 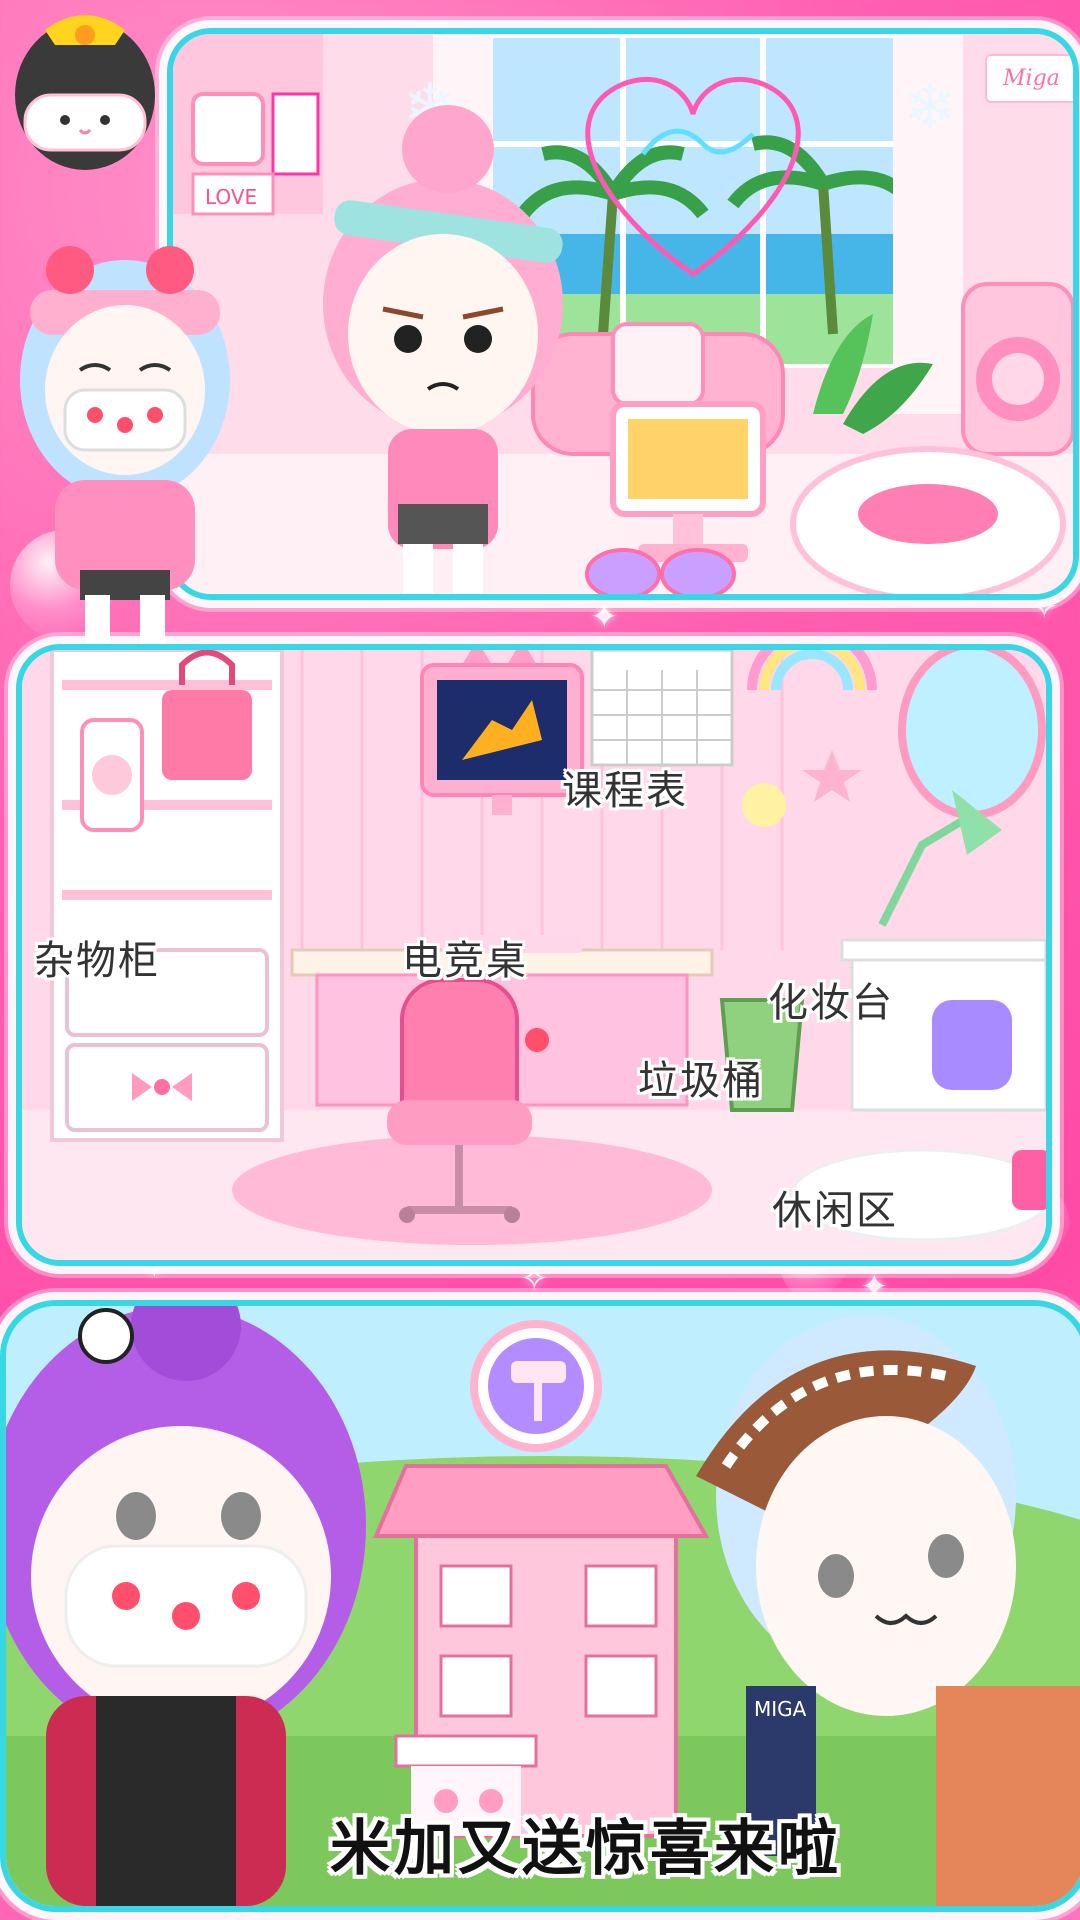 What do you see at coordinates (780, 1709) in the screenshot?
I see `building-sign: MIGA` at bounding box center [780, 1709].